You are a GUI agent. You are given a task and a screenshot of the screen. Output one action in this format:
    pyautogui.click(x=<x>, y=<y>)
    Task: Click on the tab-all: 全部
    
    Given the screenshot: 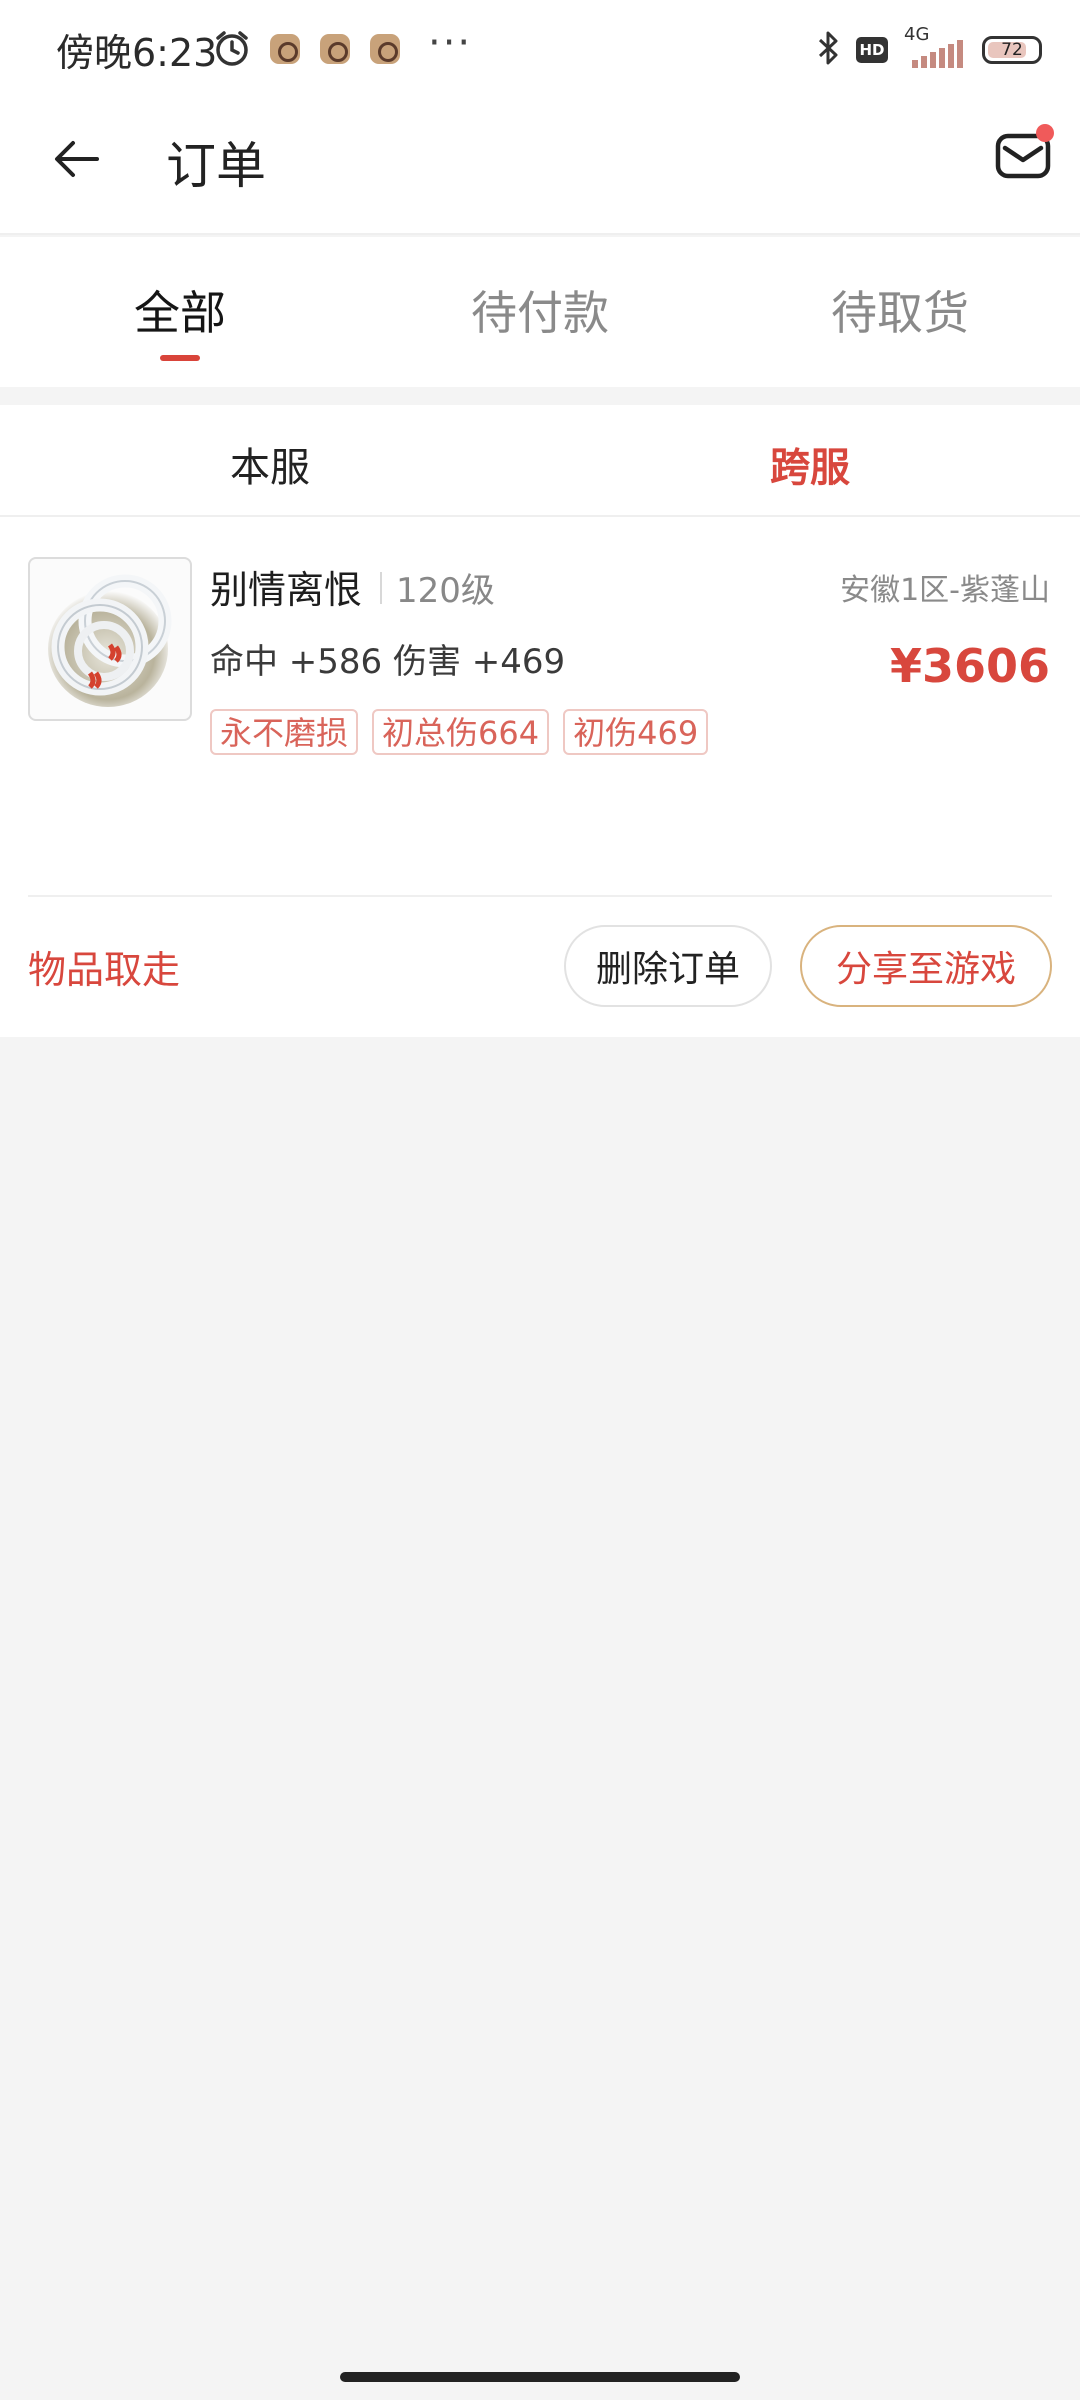 What is the action you would take?
    pyautogui.click(x=180, y=312)
    